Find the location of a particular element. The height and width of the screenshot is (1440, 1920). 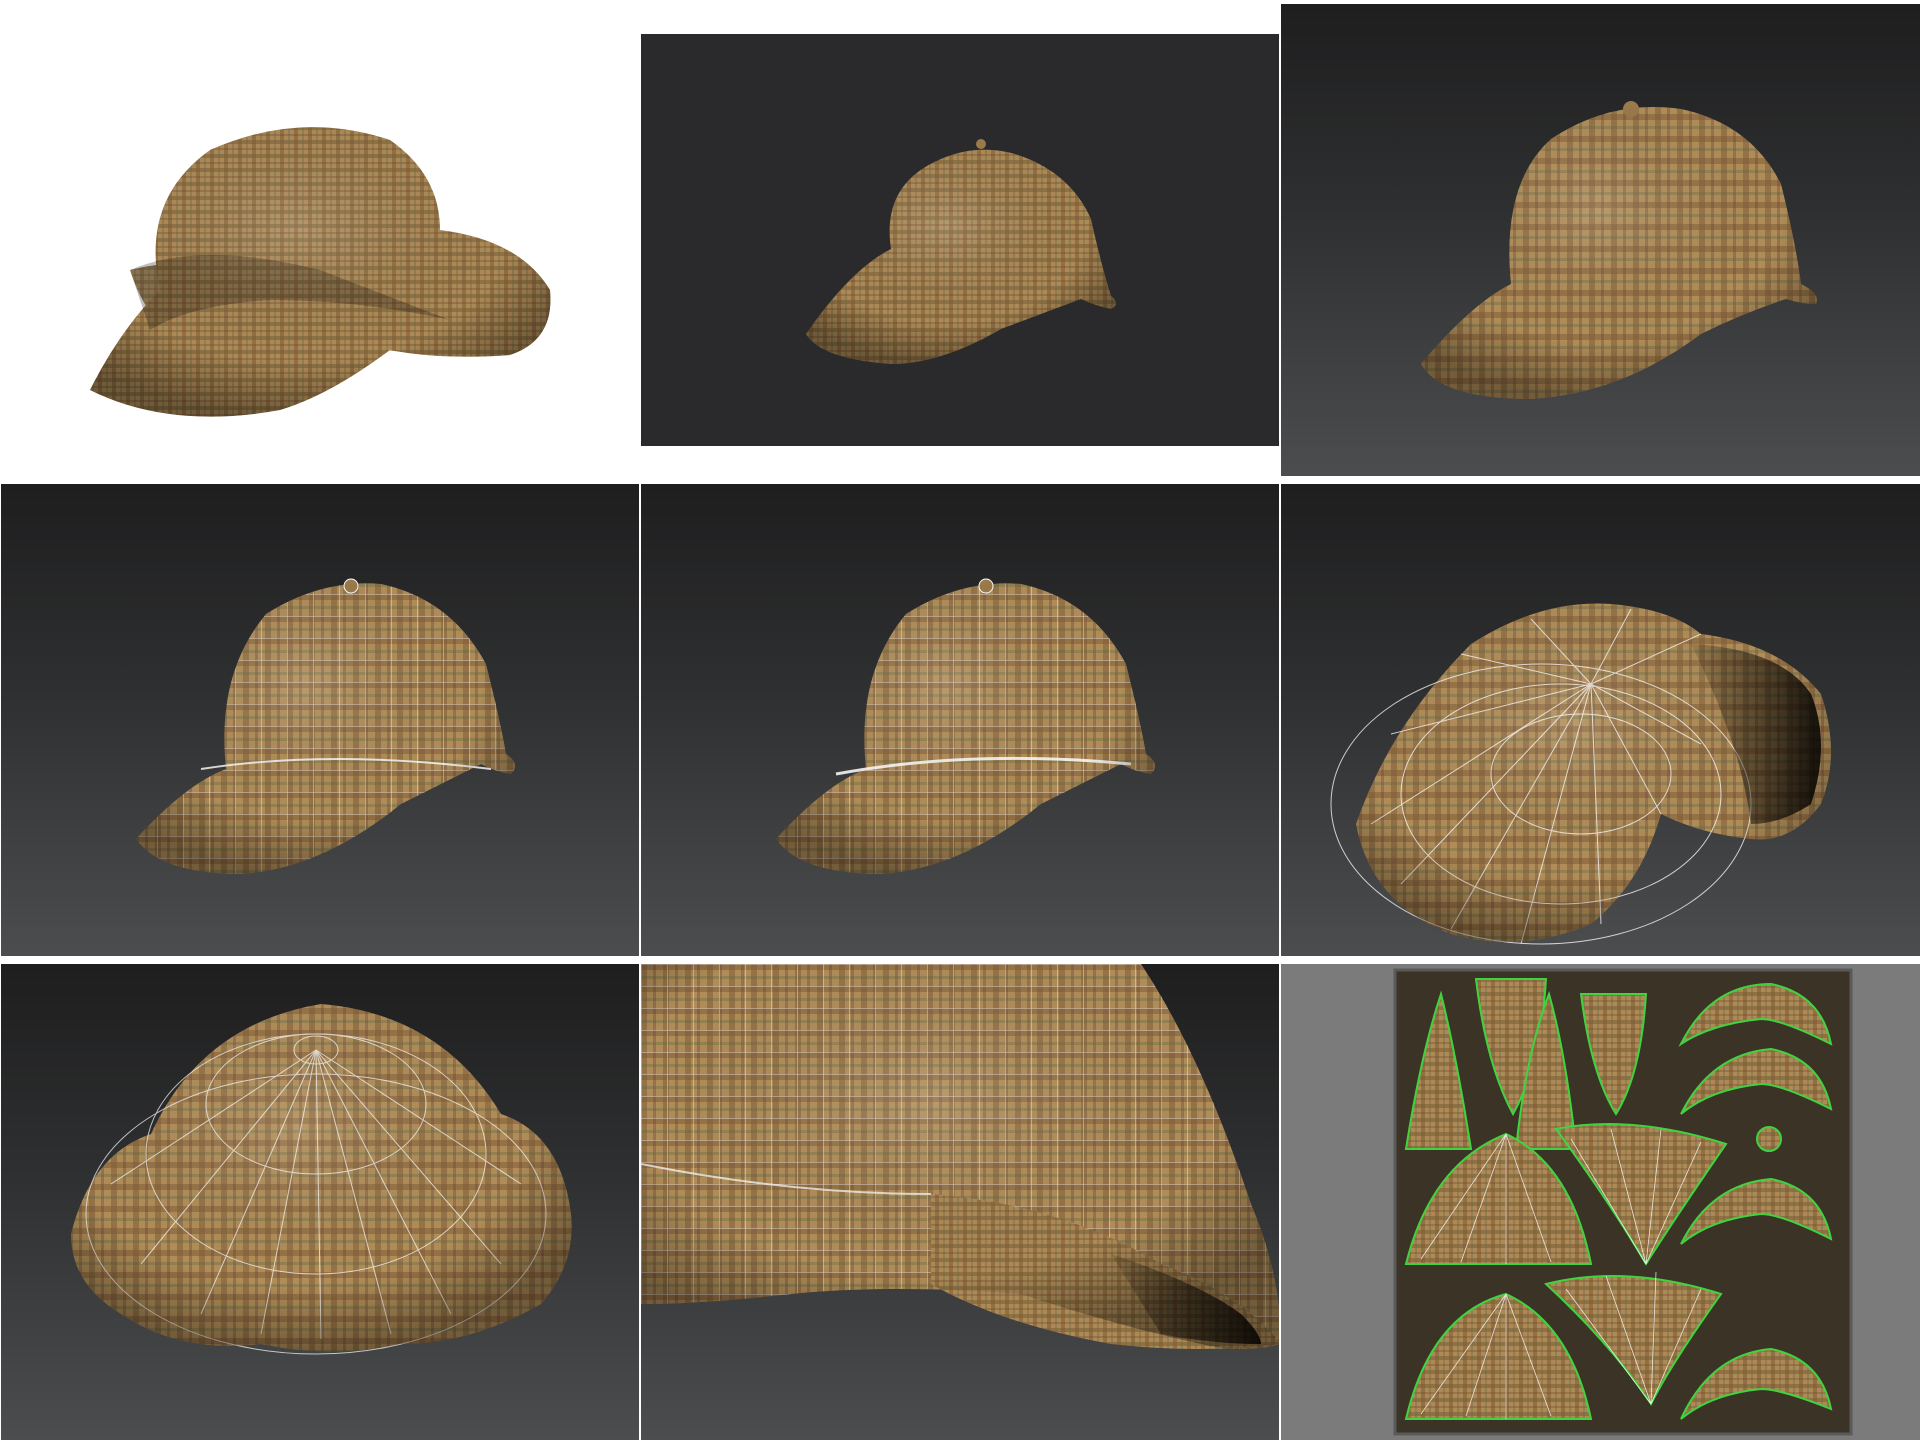

uv-layout-tile is located at coordinates (1600, 1202).